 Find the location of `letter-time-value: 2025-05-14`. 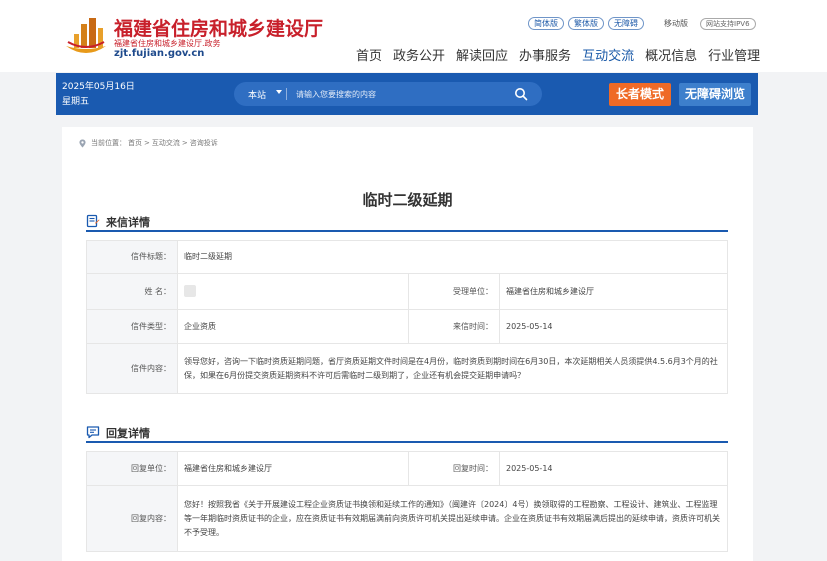

letter-time-value: 2025-05-14 is located at coordinates (613, 326).